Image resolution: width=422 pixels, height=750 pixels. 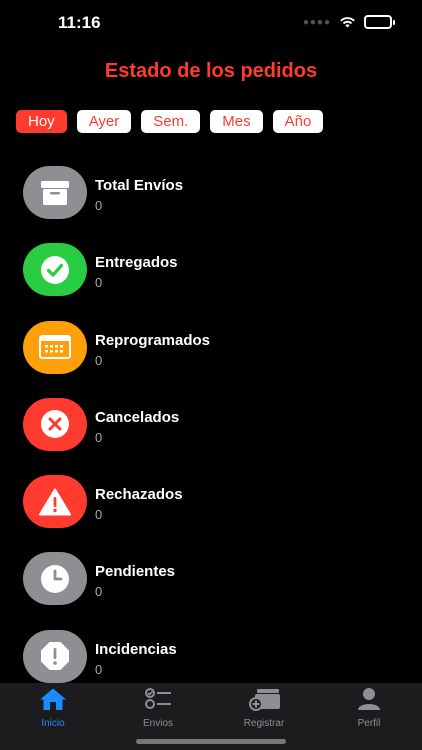 I want to click on row-label: Rechazados, so click(x=139, y=495).